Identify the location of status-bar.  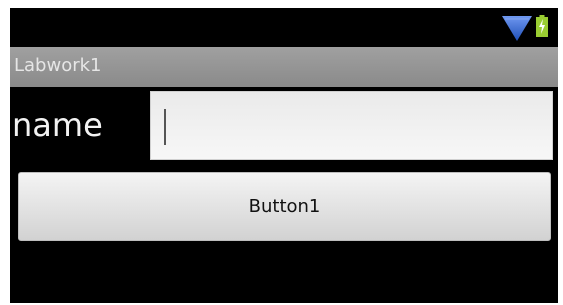
(284, 27).